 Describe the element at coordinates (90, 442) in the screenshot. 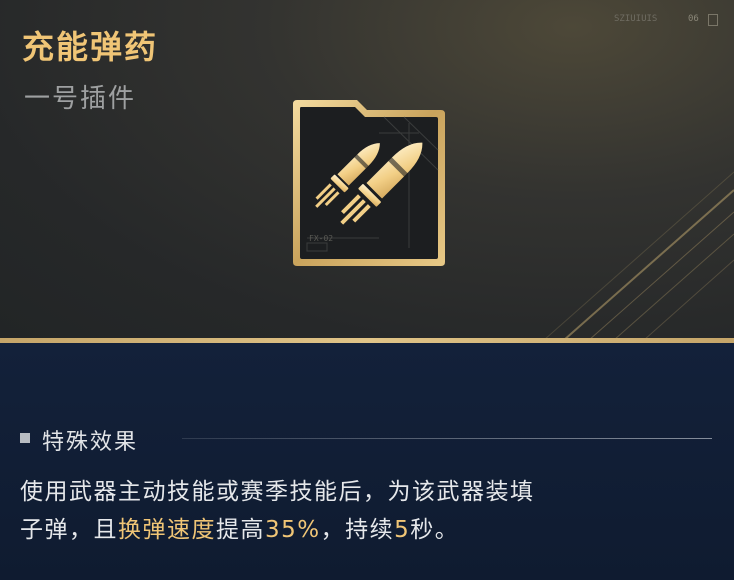

I see `effect-section-title: 特殊效果` at that location.